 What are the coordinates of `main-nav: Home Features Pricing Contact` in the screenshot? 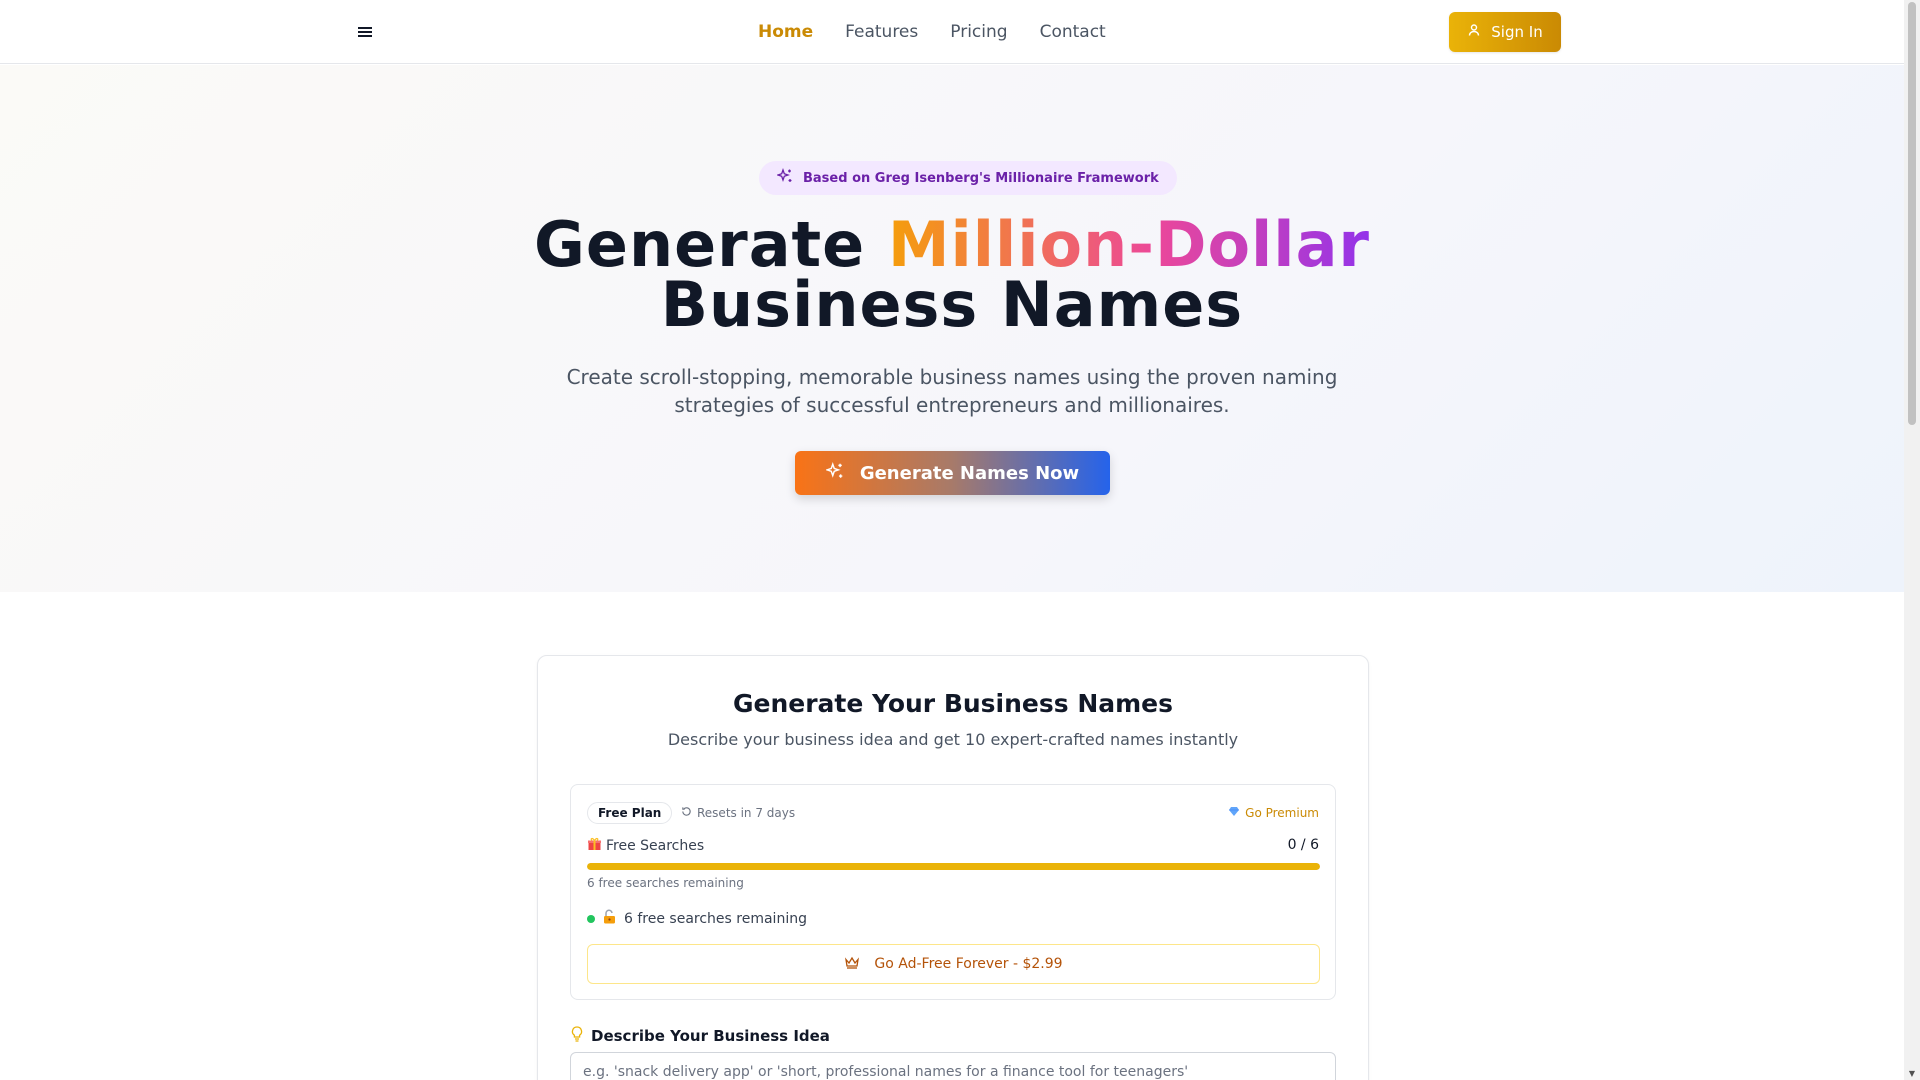 It's located at (932, 32).